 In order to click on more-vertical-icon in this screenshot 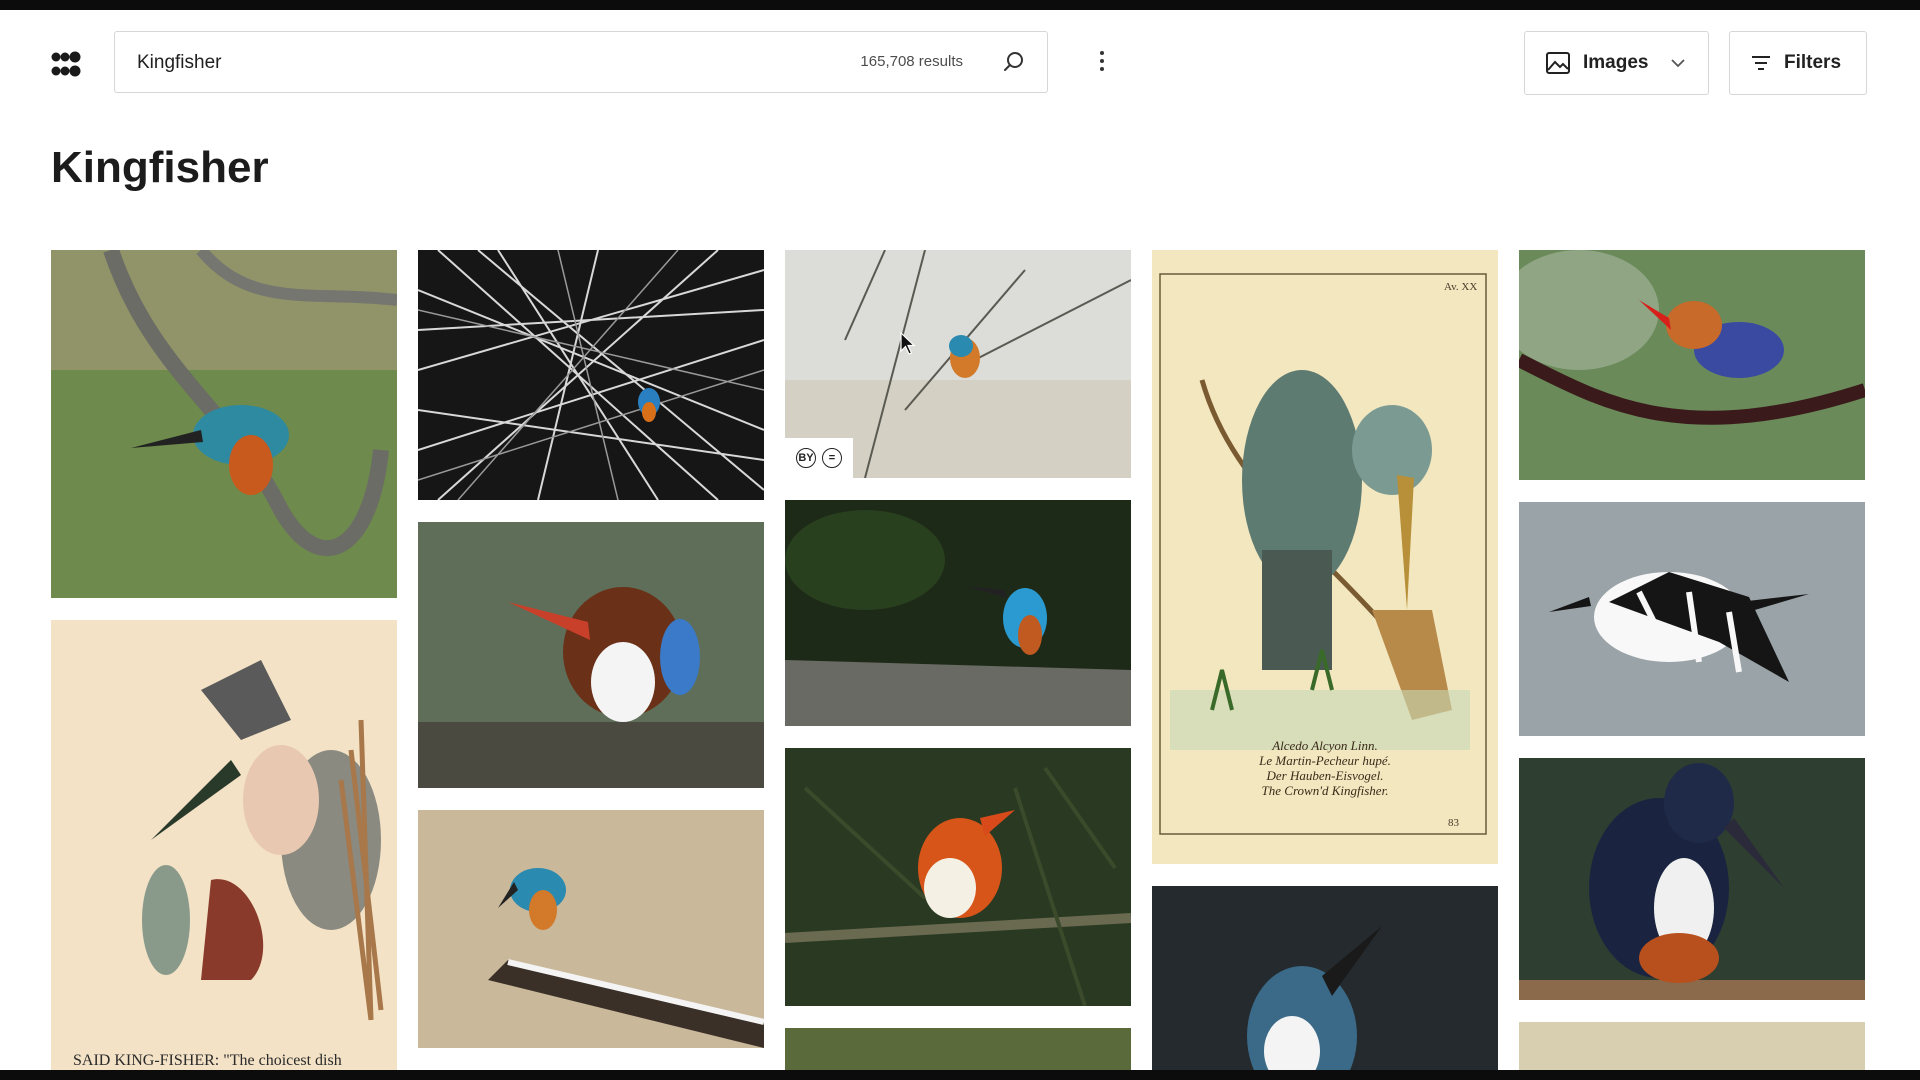, I will do `click(1102, 63)`.